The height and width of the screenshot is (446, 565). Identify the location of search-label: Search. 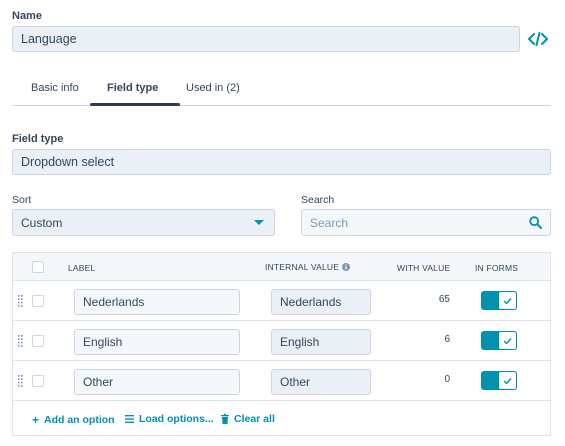
(318, 200).